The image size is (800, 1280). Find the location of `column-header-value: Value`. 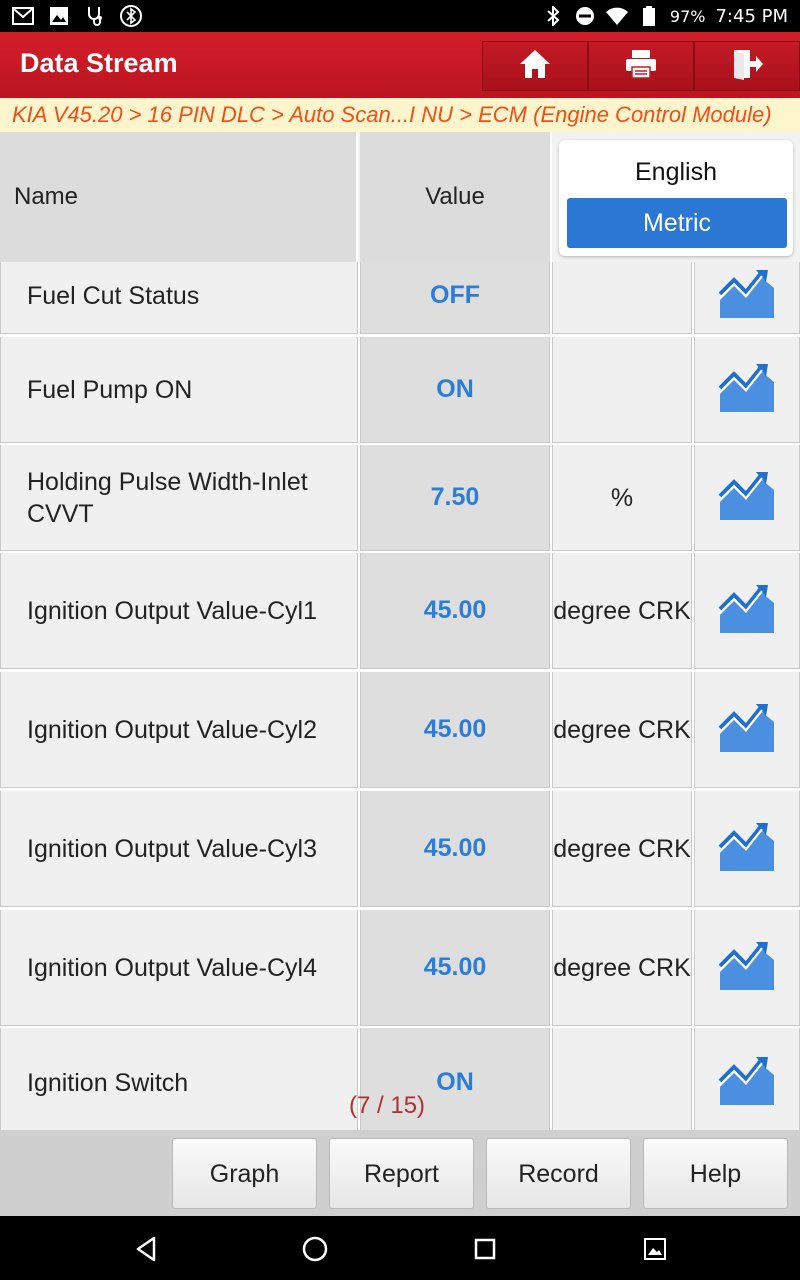

column-header-value: Value is located at coordinates (456, 197).